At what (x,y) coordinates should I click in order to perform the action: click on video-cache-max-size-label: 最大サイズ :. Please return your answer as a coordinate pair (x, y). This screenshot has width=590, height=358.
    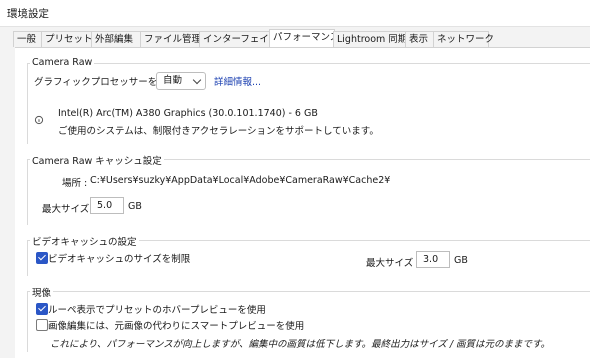
    Looking at the image, I should click on (393, 263).